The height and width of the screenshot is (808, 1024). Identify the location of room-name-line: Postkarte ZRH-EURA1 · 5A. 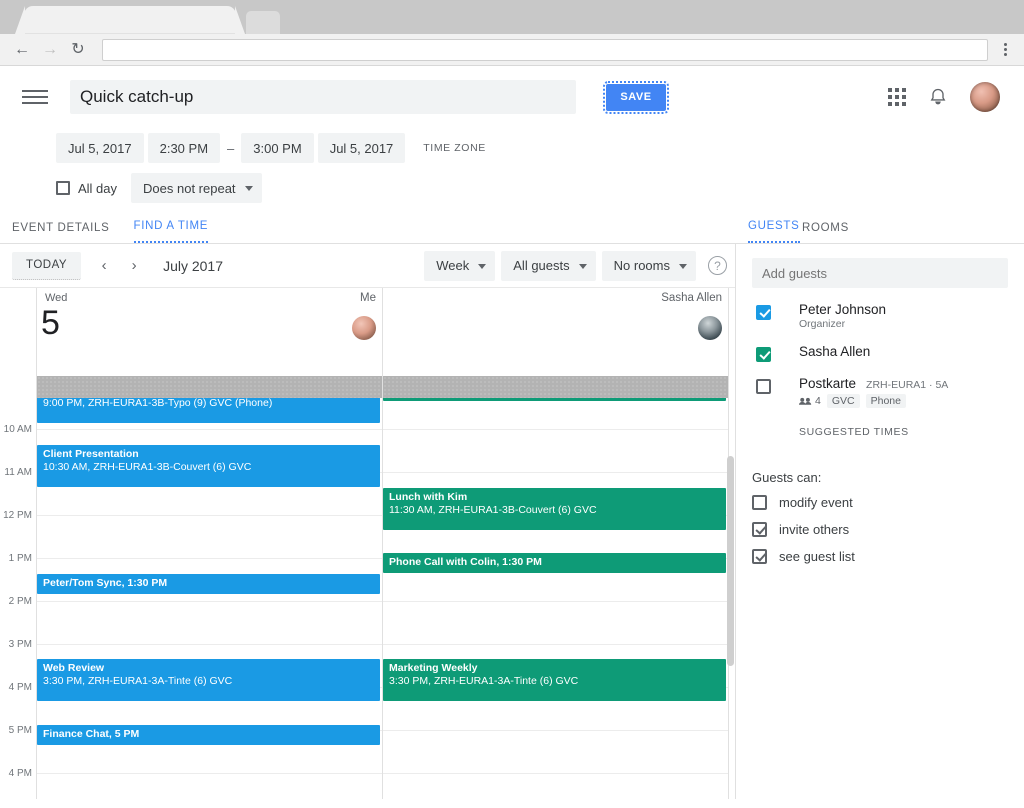
(873, 383).